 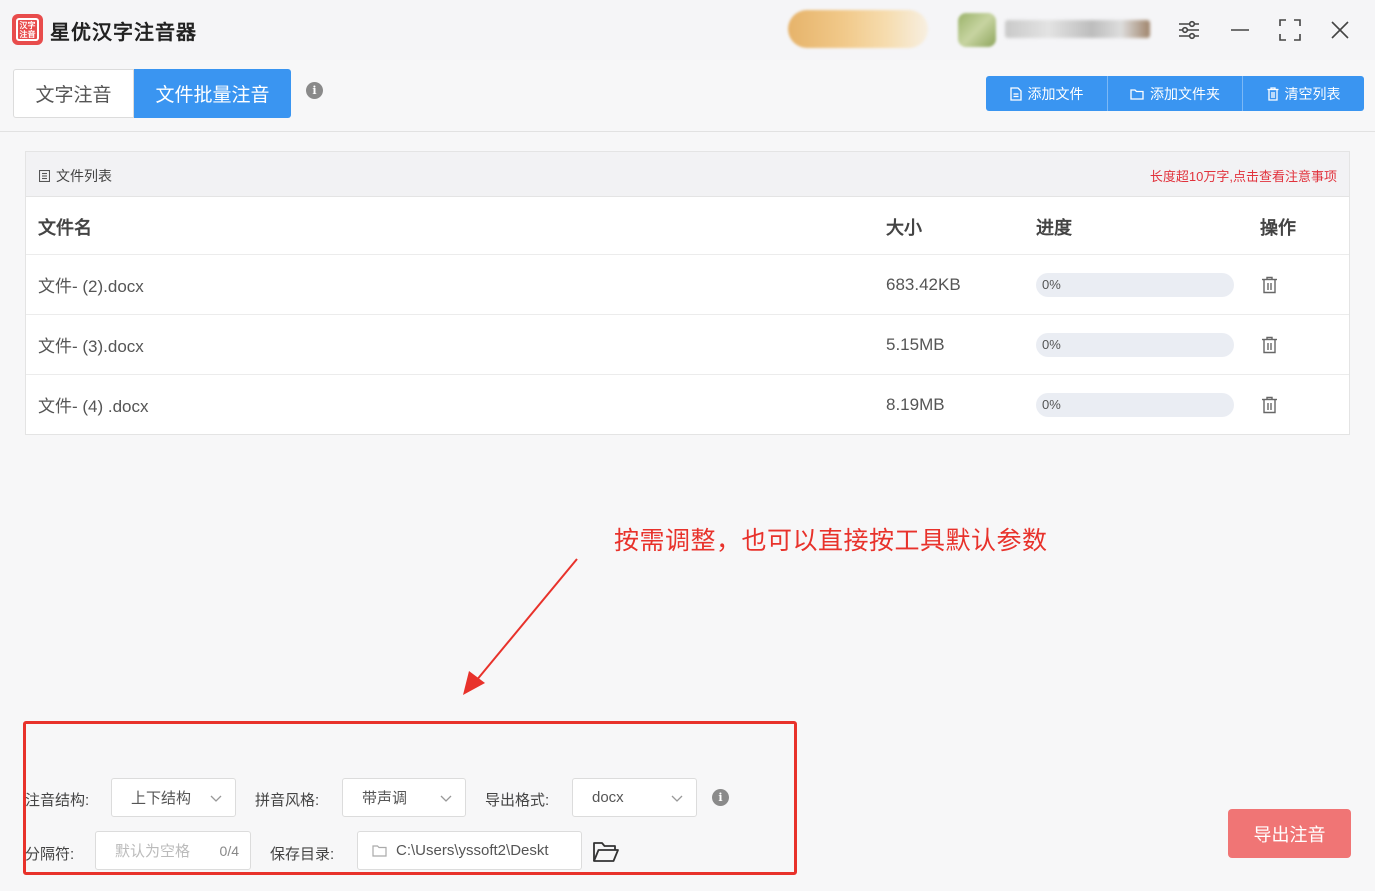 I want to click on header-divider, so click(x=687, y=131).